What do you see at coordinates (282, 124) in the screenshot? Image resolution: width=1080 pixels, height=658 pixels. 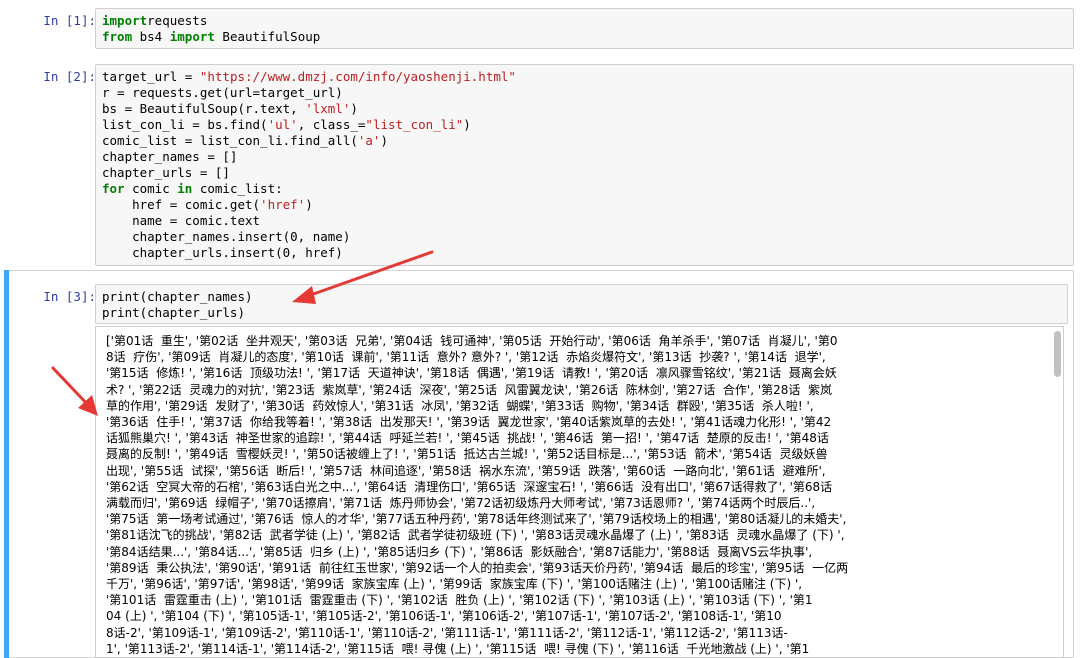 I see `code-token: 'ul'` at bounding box center [282, 124].